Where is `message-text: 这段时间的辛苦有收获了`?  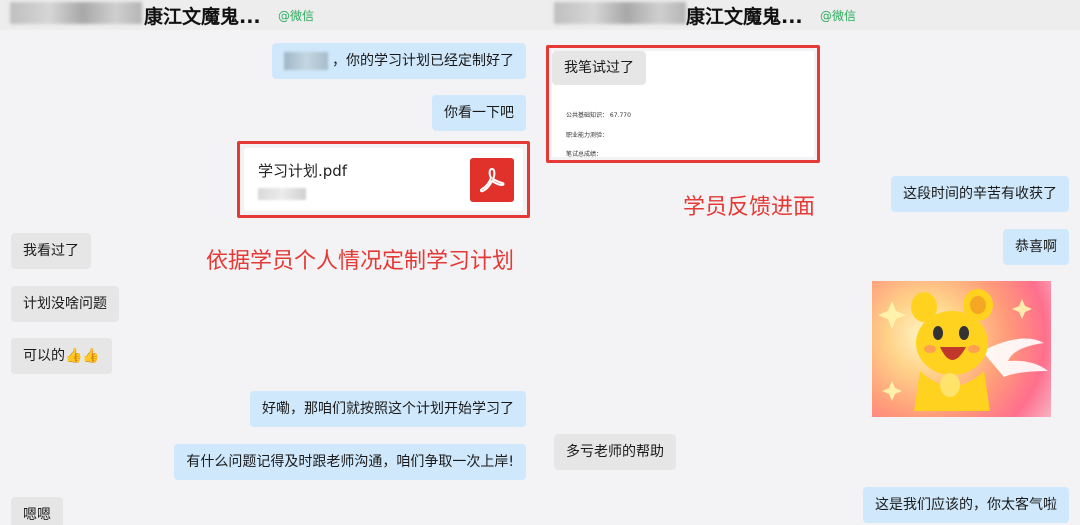
message-text: 这段时间的辛苦有收获了 is located at coordinates (980, 194).